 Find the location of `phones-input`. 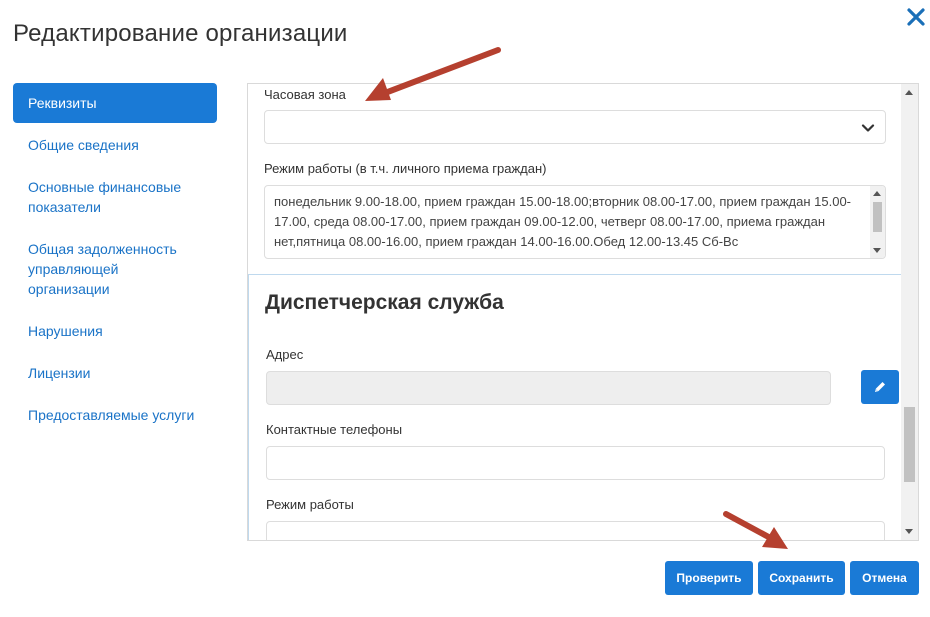

phones-input is located at coordinates (575, 463).